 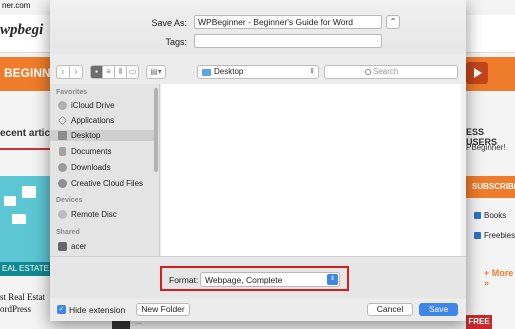 I want to click on grid-view-icon: ▪, so click(x=96, y=71).